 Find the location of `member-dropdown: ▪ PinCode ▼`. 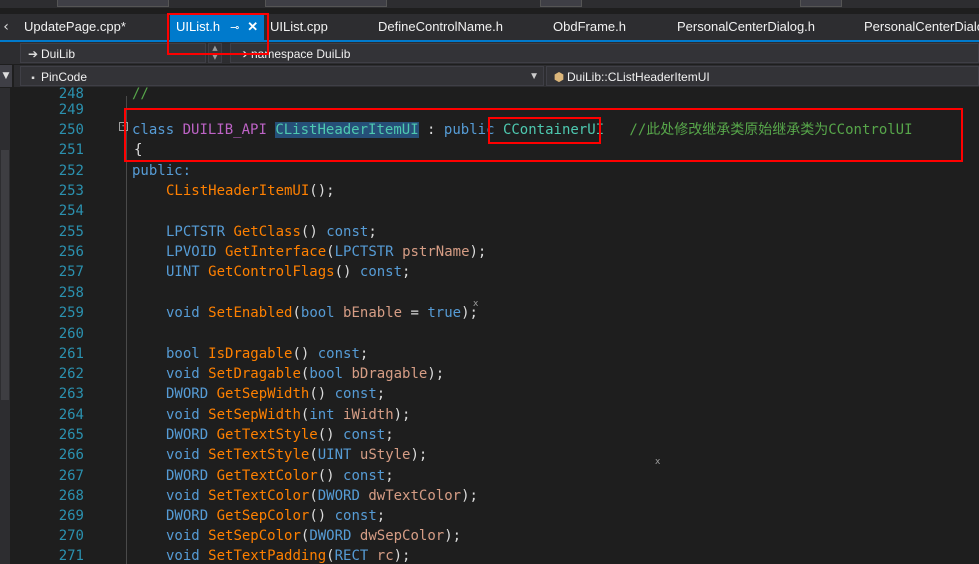

member-dropdown: ▪ PinCode ▼ is located at coordinates (282, 76).